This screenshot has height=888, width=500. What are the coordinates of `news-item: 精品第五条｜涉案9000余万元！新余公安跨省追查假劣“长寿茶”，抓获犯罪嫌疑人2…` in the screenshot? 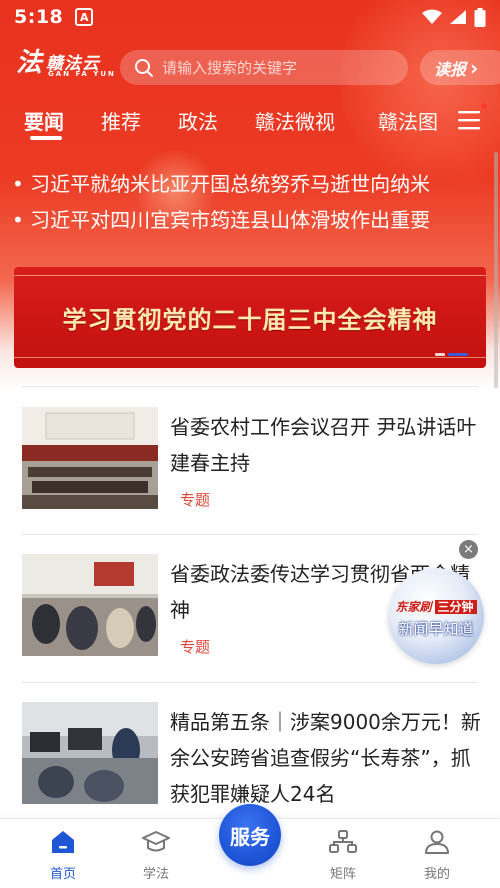 It's located at (251, 757).